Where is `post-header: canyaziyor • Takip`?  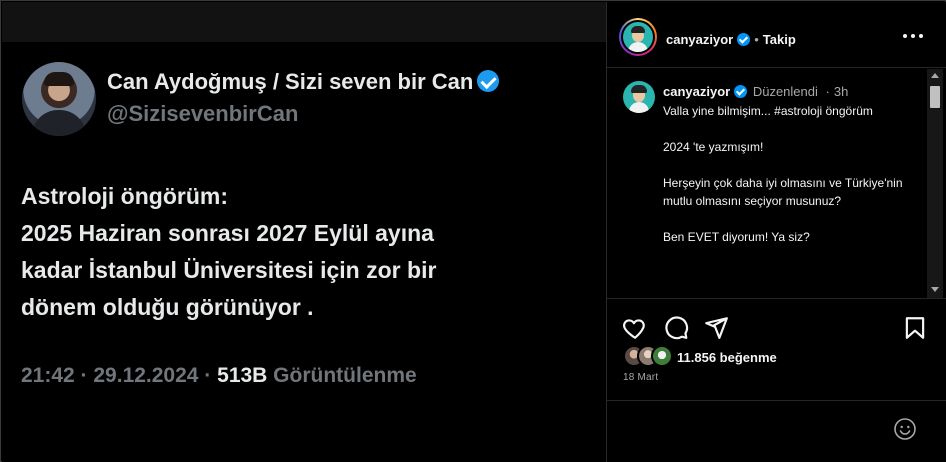 post-header: canyaziyor • Takip is located at coordinates (776, 35).